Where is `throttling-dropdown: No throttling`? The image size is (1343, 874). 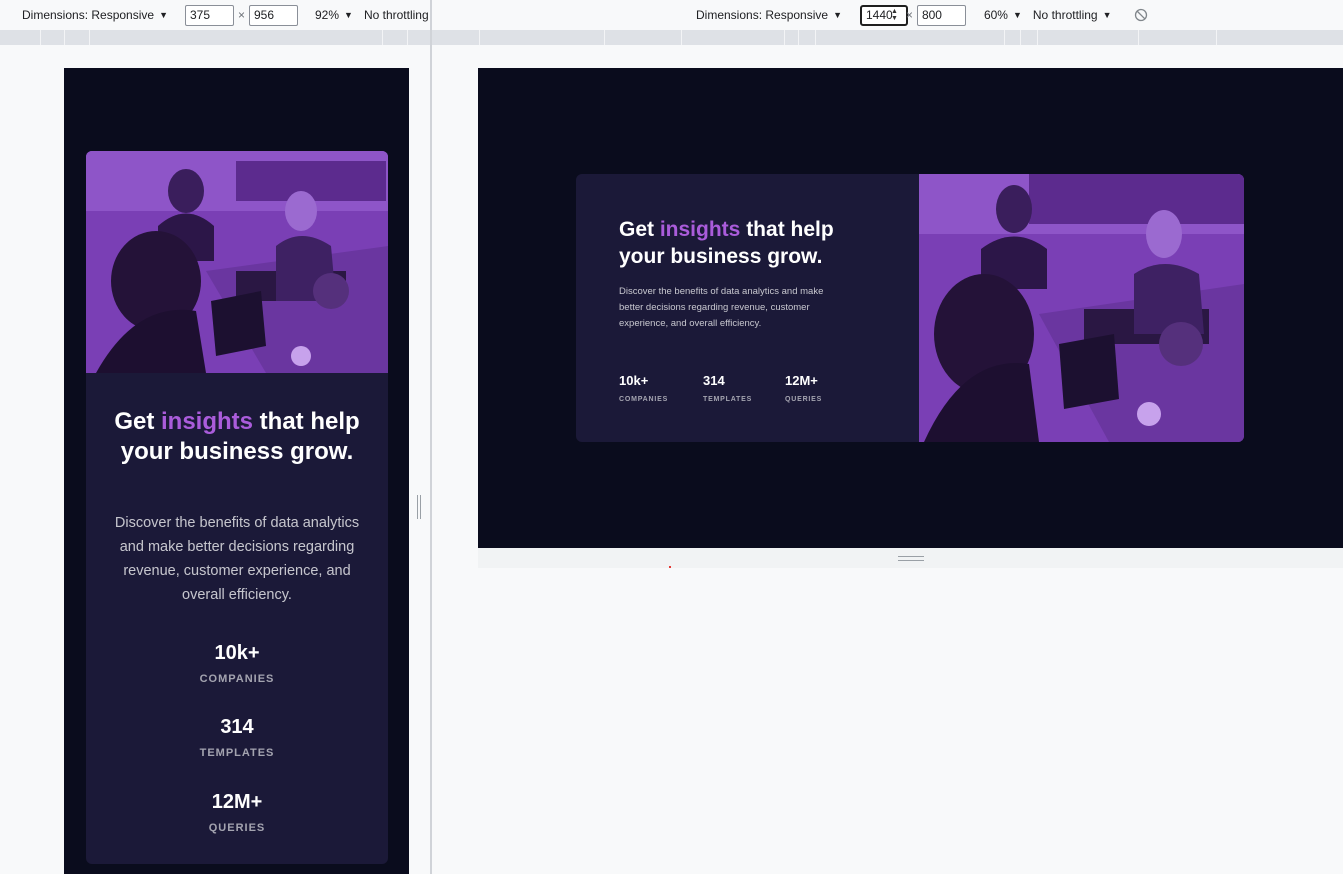
throttling-dropdown: No throttling is located at coordinates (396, 15).